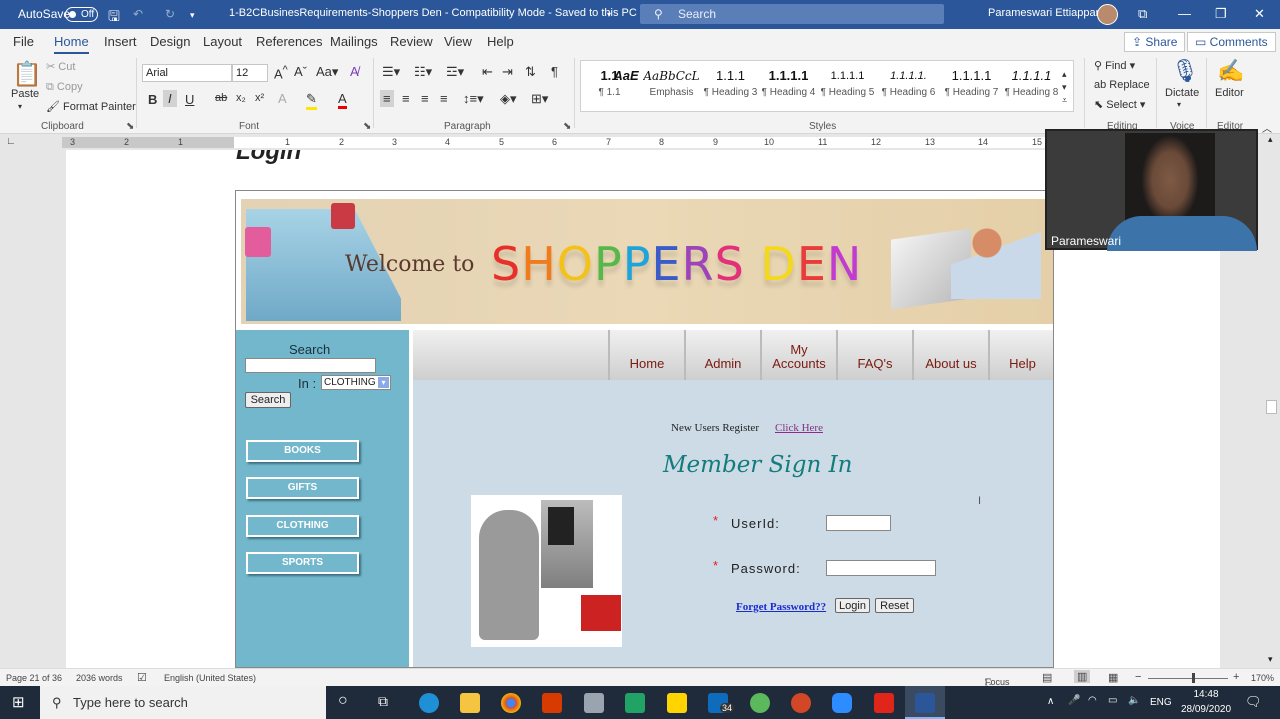 Image resolution: width=1280 pixels, height=719 pixels. Describe the element at coordinates (1161, 702) in the screenshot. I see `language-indicator: ENG` at that location.